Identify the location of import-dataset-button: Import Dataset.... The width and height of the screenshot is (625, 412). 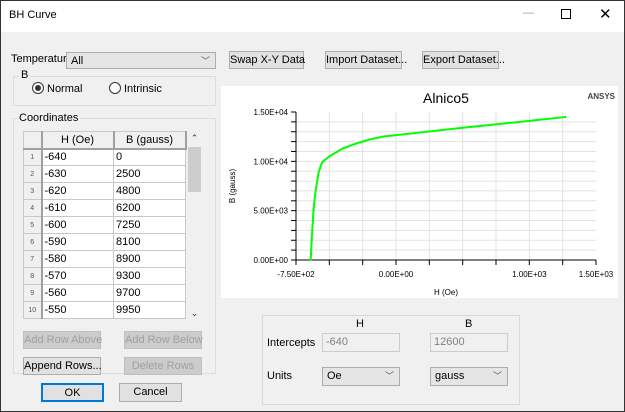
(366, 60).